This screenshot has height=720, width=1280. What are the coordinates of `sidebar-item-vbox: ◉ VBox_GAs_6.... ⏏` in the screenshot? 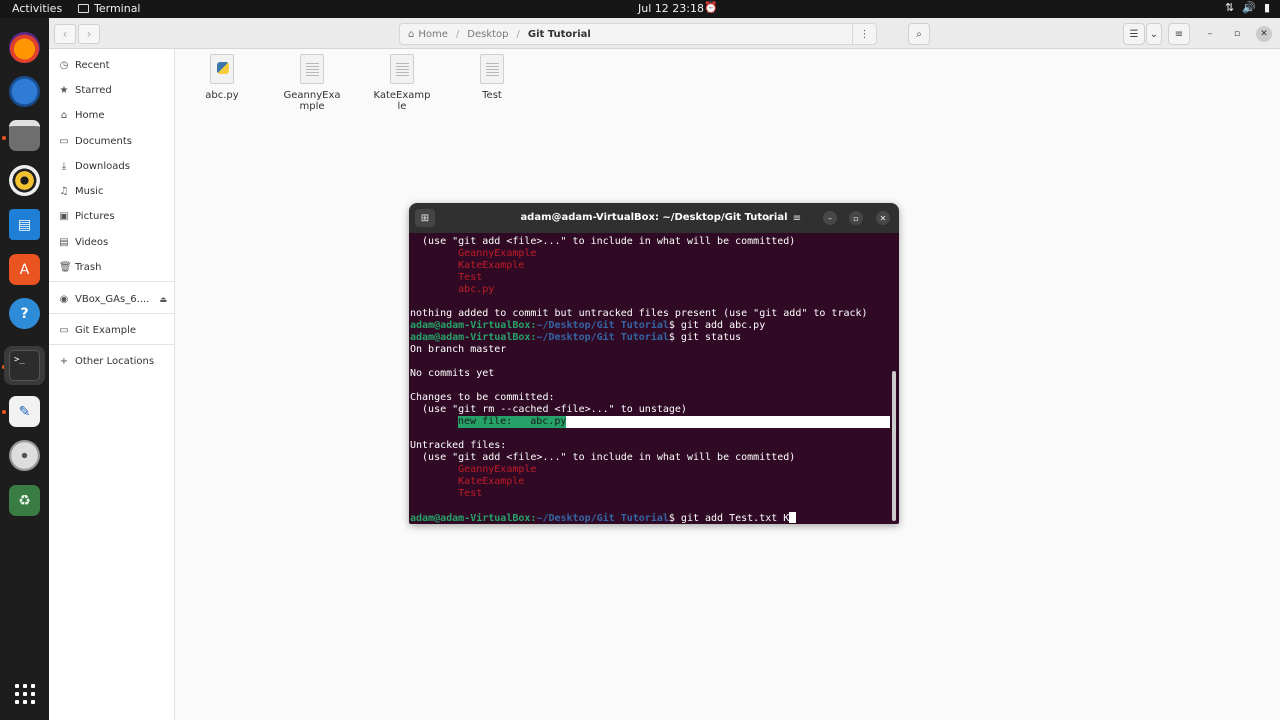 It's located at (114, 299).